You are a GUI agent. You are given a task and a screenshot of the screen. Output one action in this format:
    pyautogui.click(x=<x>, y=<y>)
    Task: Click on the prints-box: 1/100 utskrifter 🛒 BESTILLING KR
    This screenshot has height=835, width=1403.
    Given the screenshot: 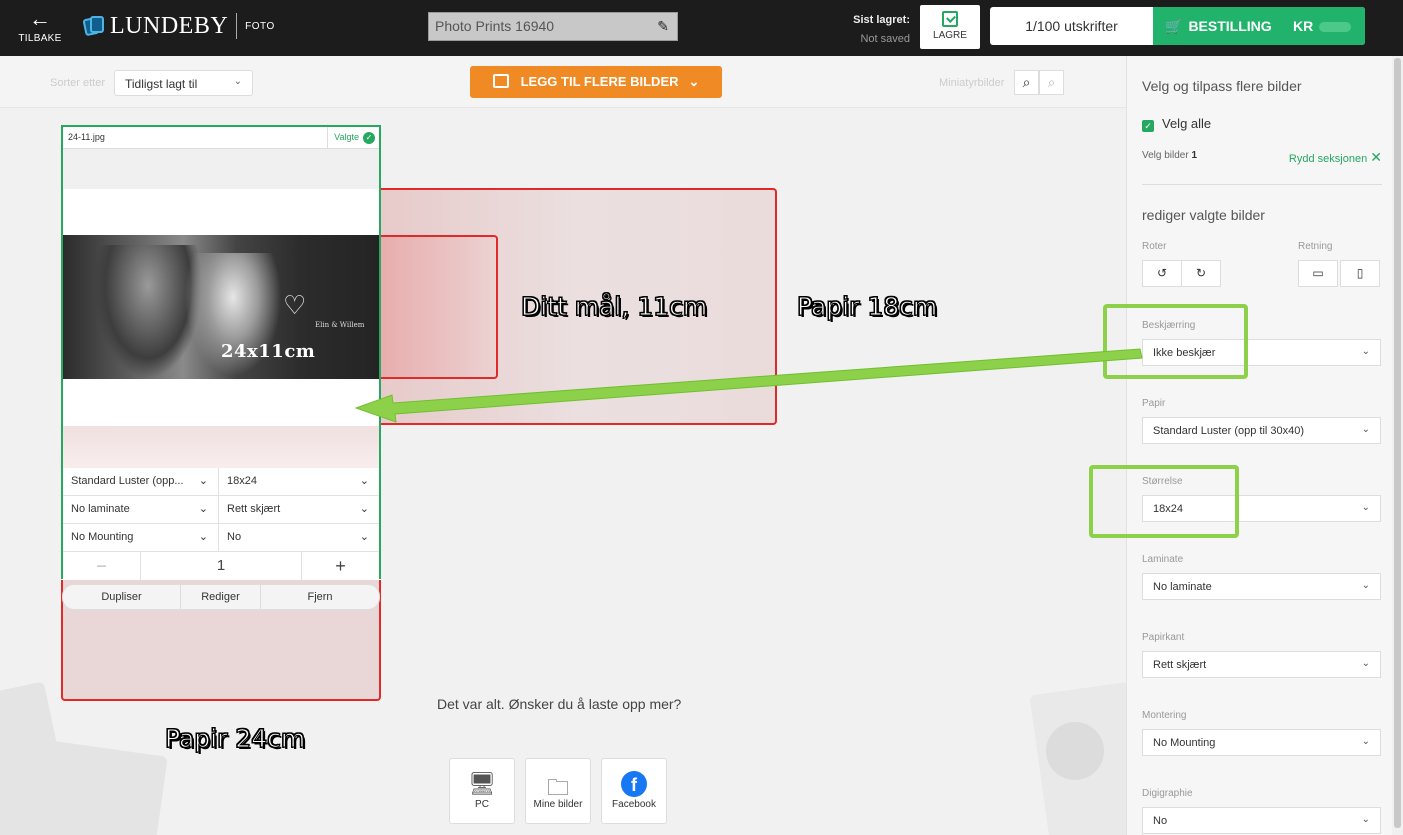 What is the action you would take?
    pyautogui.click(x=1177, y=26)
    